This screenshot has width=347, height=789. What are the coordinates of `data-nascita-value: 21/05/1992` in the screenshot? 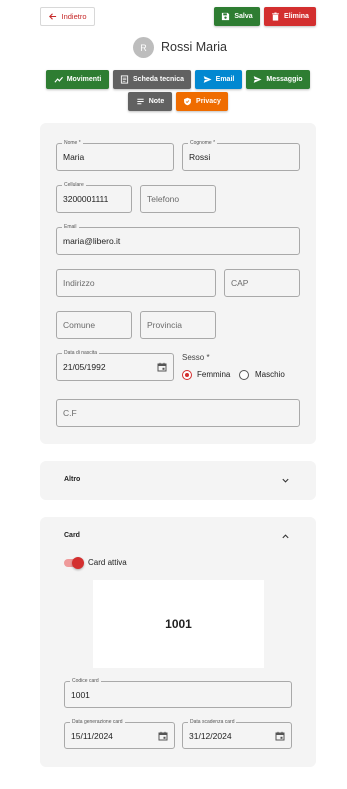 It's located at (84, 367).